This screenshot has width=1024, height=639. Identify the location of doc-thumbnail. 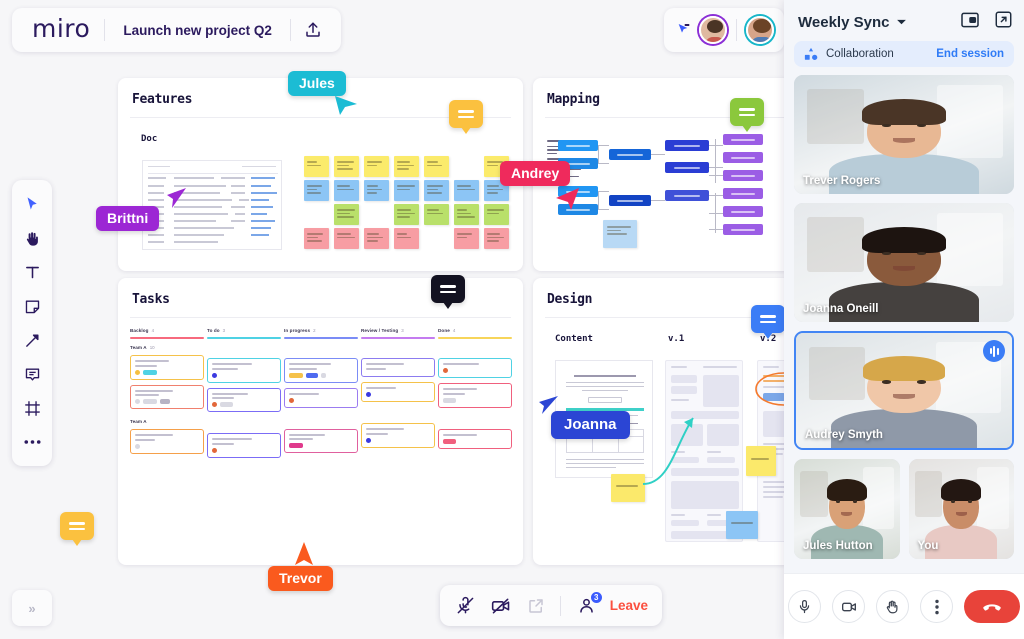
(212, 205).